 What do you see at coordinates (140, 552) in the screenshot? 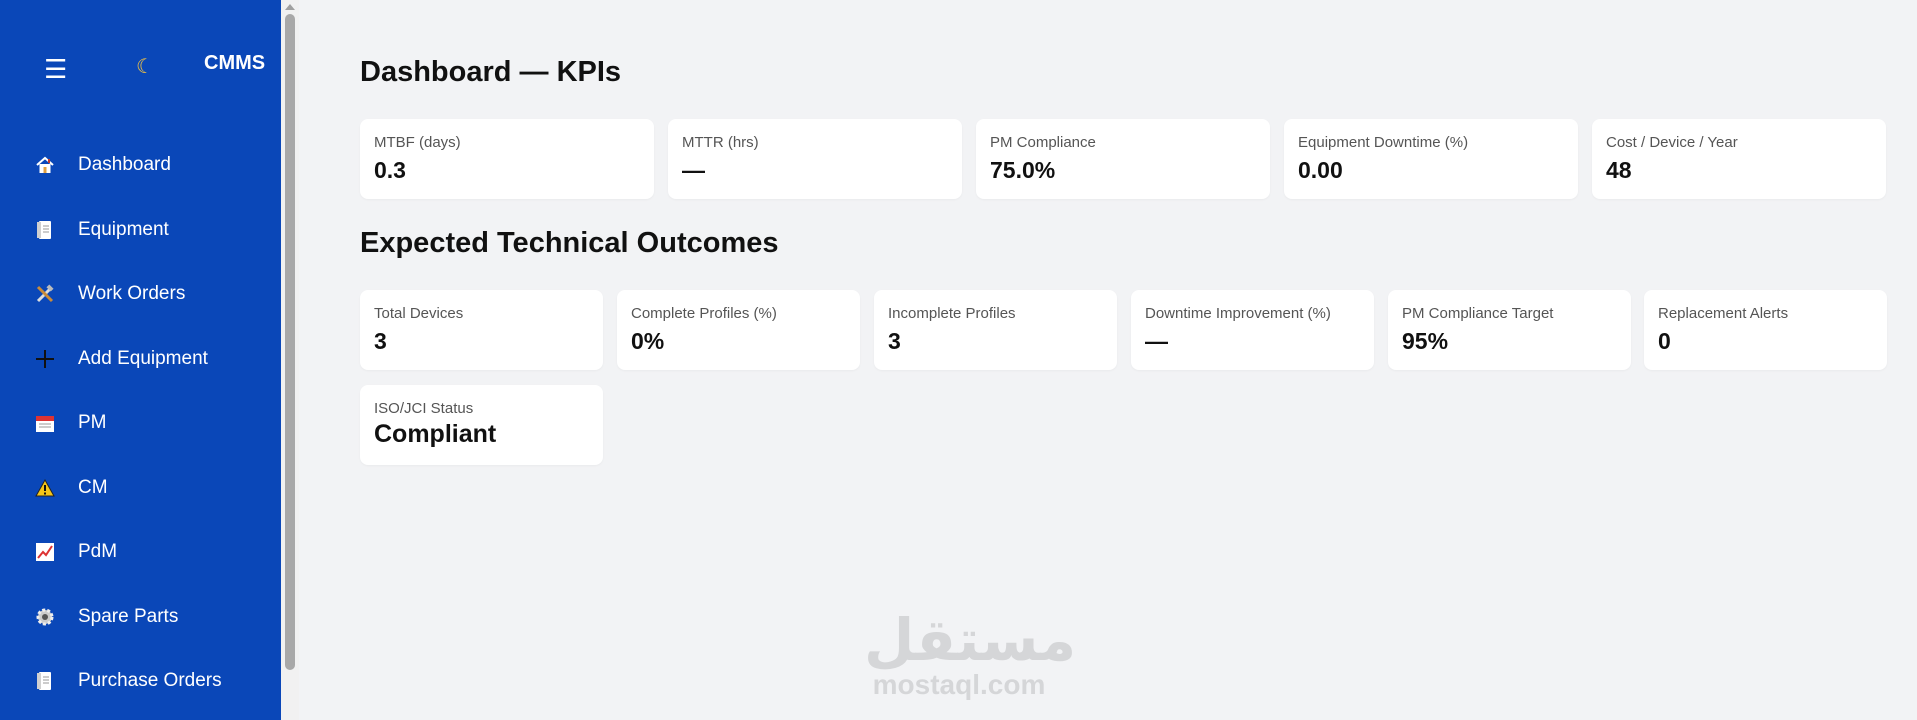
I see `sidebar-item-pdm: PdM` at bounding box center [140, 552].